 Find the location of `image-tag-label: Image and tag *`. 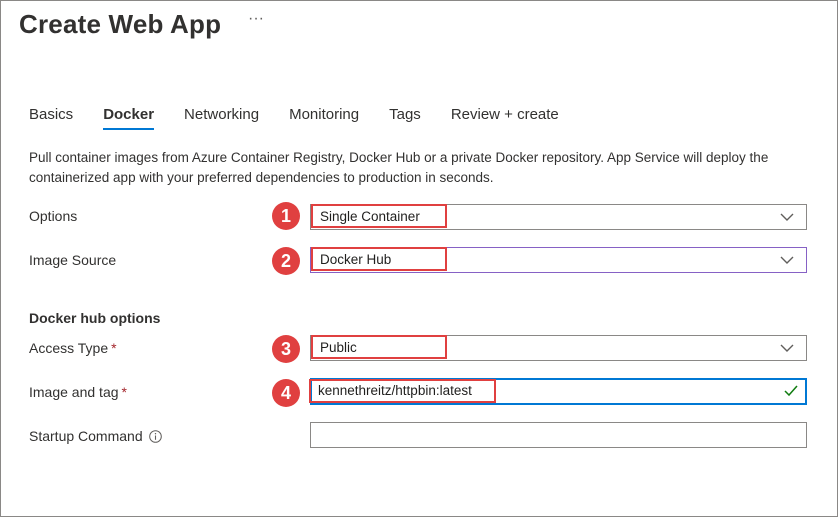

image-tag-label: Image and tag * is located at coordinates (78, 392).